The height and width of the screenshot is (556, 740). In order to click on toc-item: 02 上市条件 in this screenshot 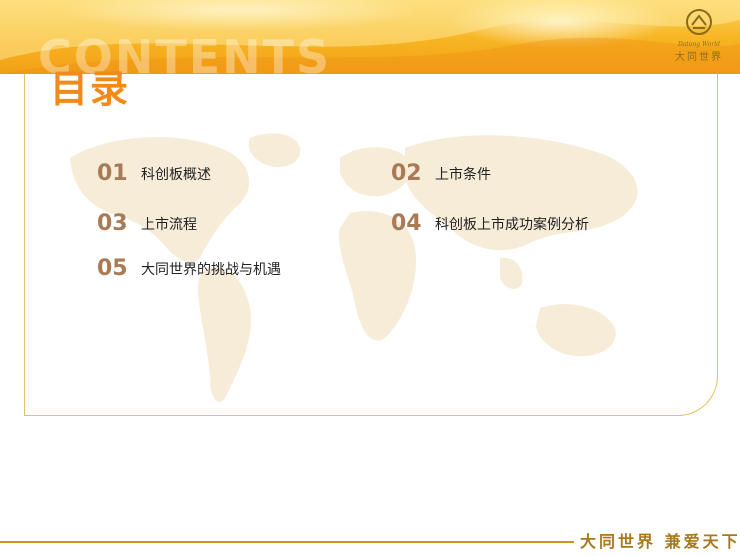, I will do `click(441, 173)`.